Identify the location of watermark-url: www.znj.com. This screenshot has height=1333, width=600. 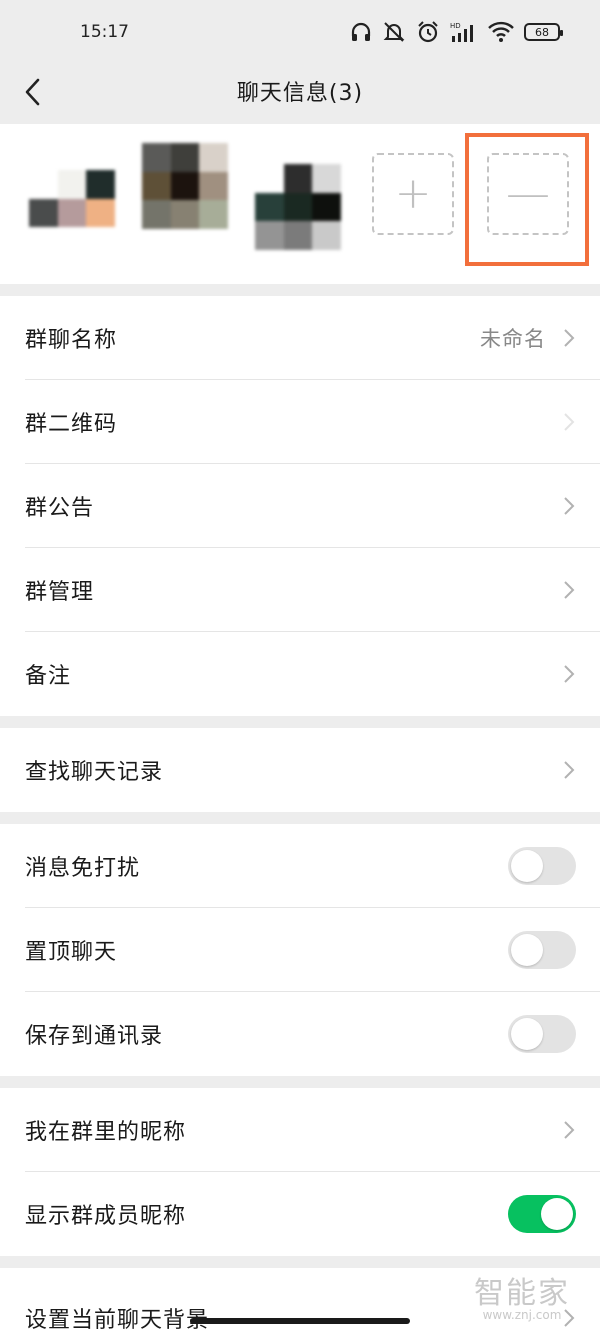
(522, 1315).